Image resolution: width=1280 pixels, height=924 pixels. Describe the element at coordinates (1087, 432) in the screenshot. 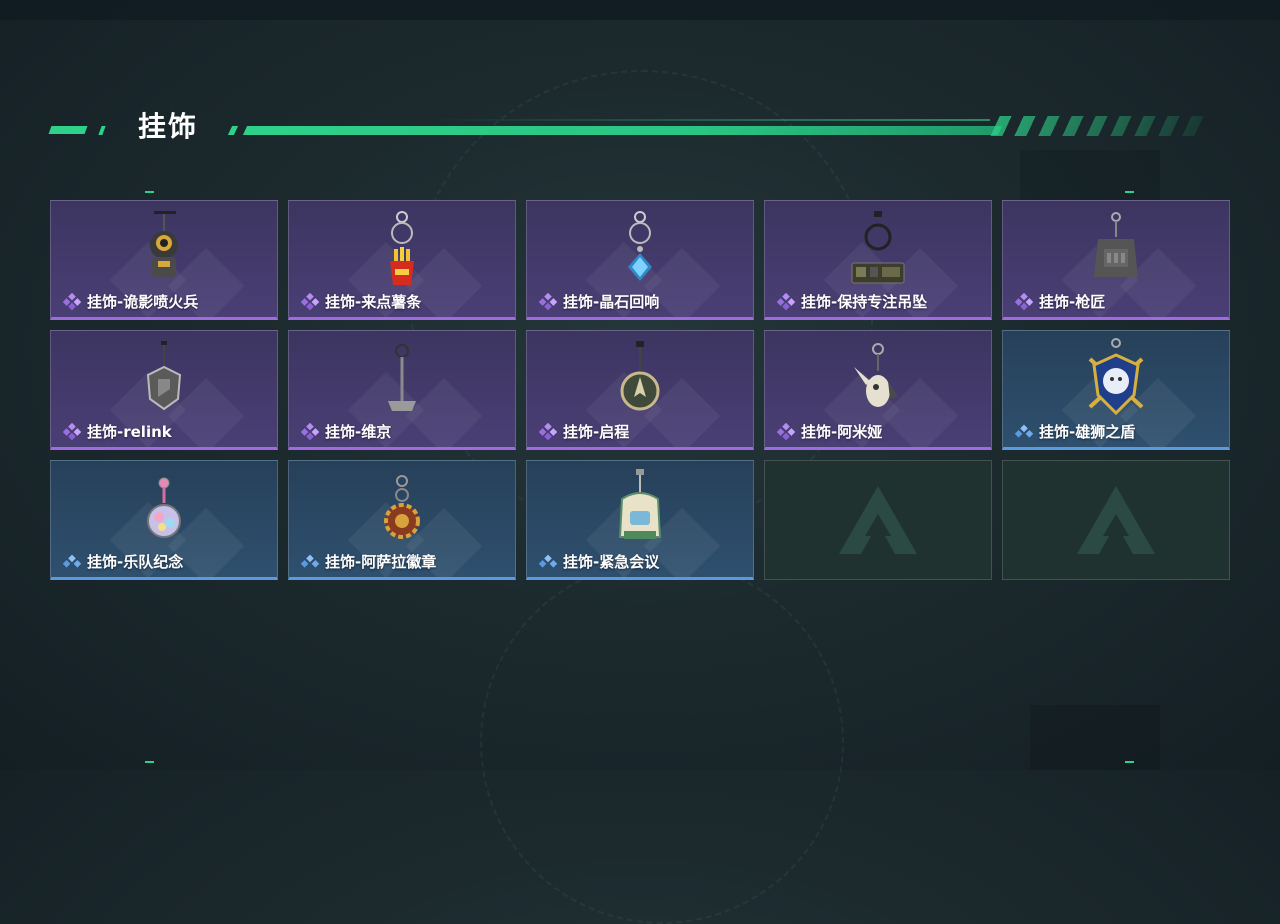

I see `charm-name: 挂饰-雄狮之盾` at that location.